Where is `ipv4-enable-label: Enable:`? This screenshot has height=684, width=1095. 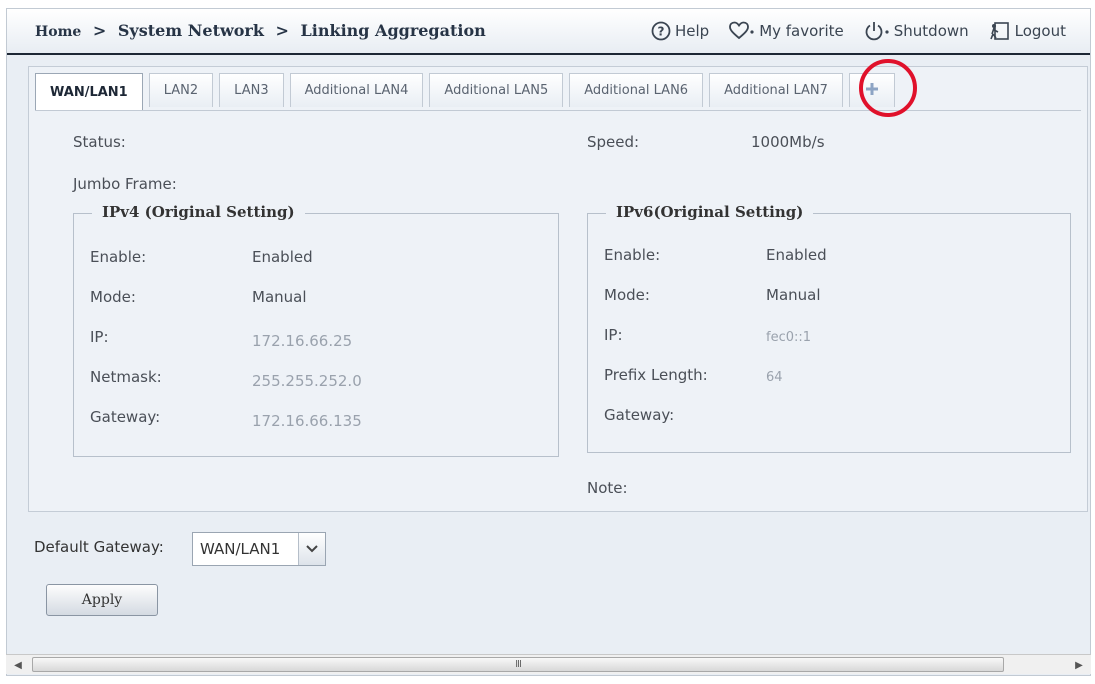 ipv4-enable-label: Enable: is located at coordinates (118, 257).